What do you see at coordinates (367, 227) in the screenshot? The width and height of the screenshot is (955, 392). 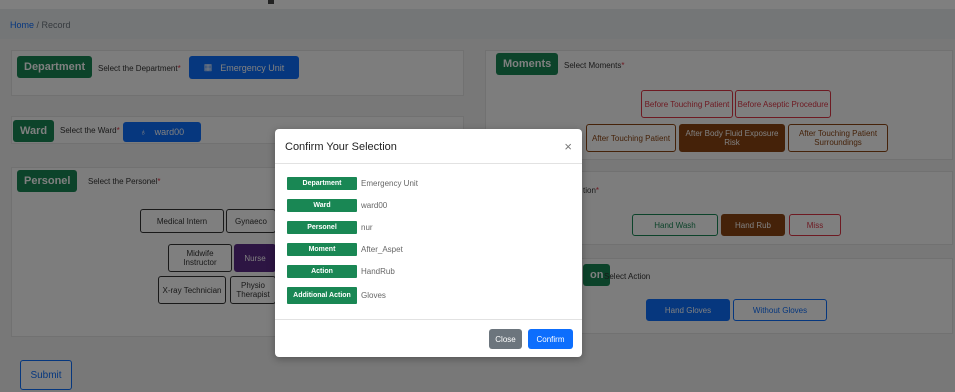 I see `confirm-value: nur` at bounding box center [367, 227].